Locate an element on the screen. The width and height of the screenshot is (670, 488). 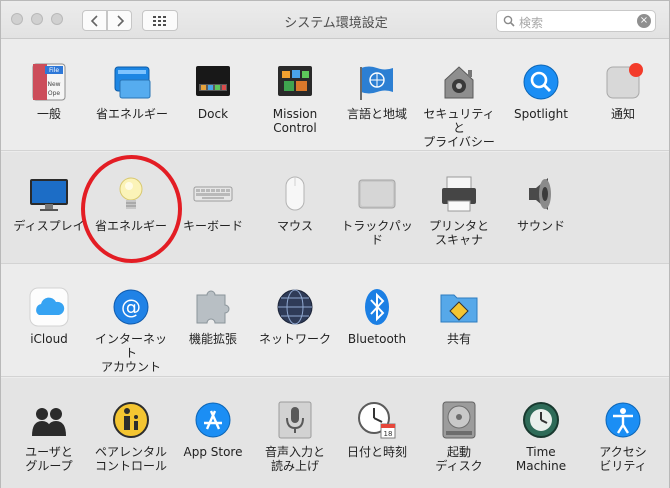
pref-icloud: iCloud is located at coordinates (49, 319).